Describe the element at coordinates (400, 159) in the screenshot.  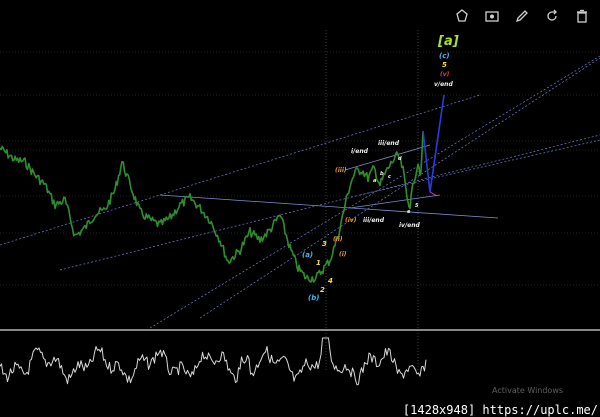
I see `wave-label: d` at that location.